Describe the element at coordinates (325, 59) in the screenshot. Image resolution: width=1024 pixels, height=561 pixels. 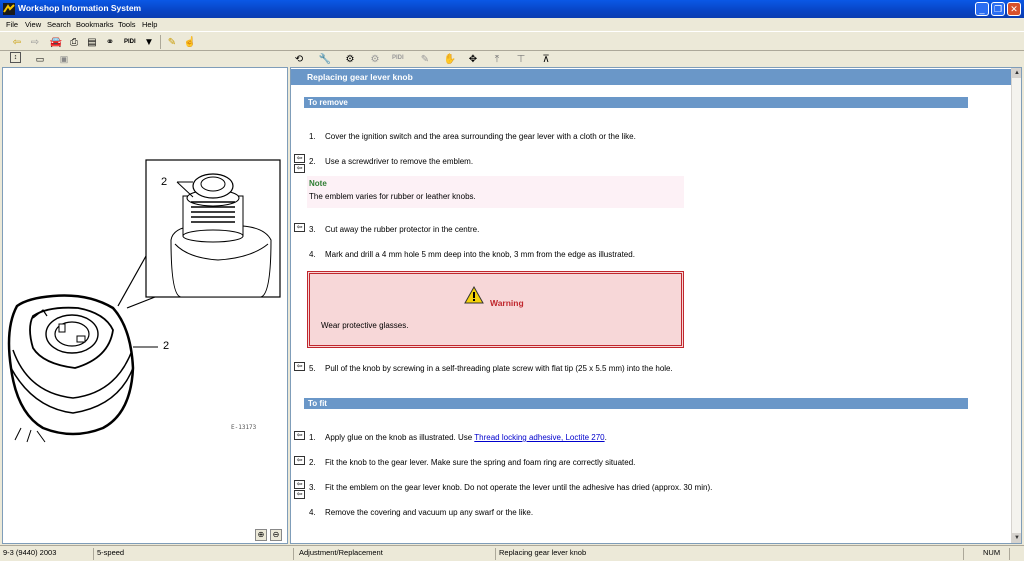
I see `wrench-icon: 🔧` at that location.